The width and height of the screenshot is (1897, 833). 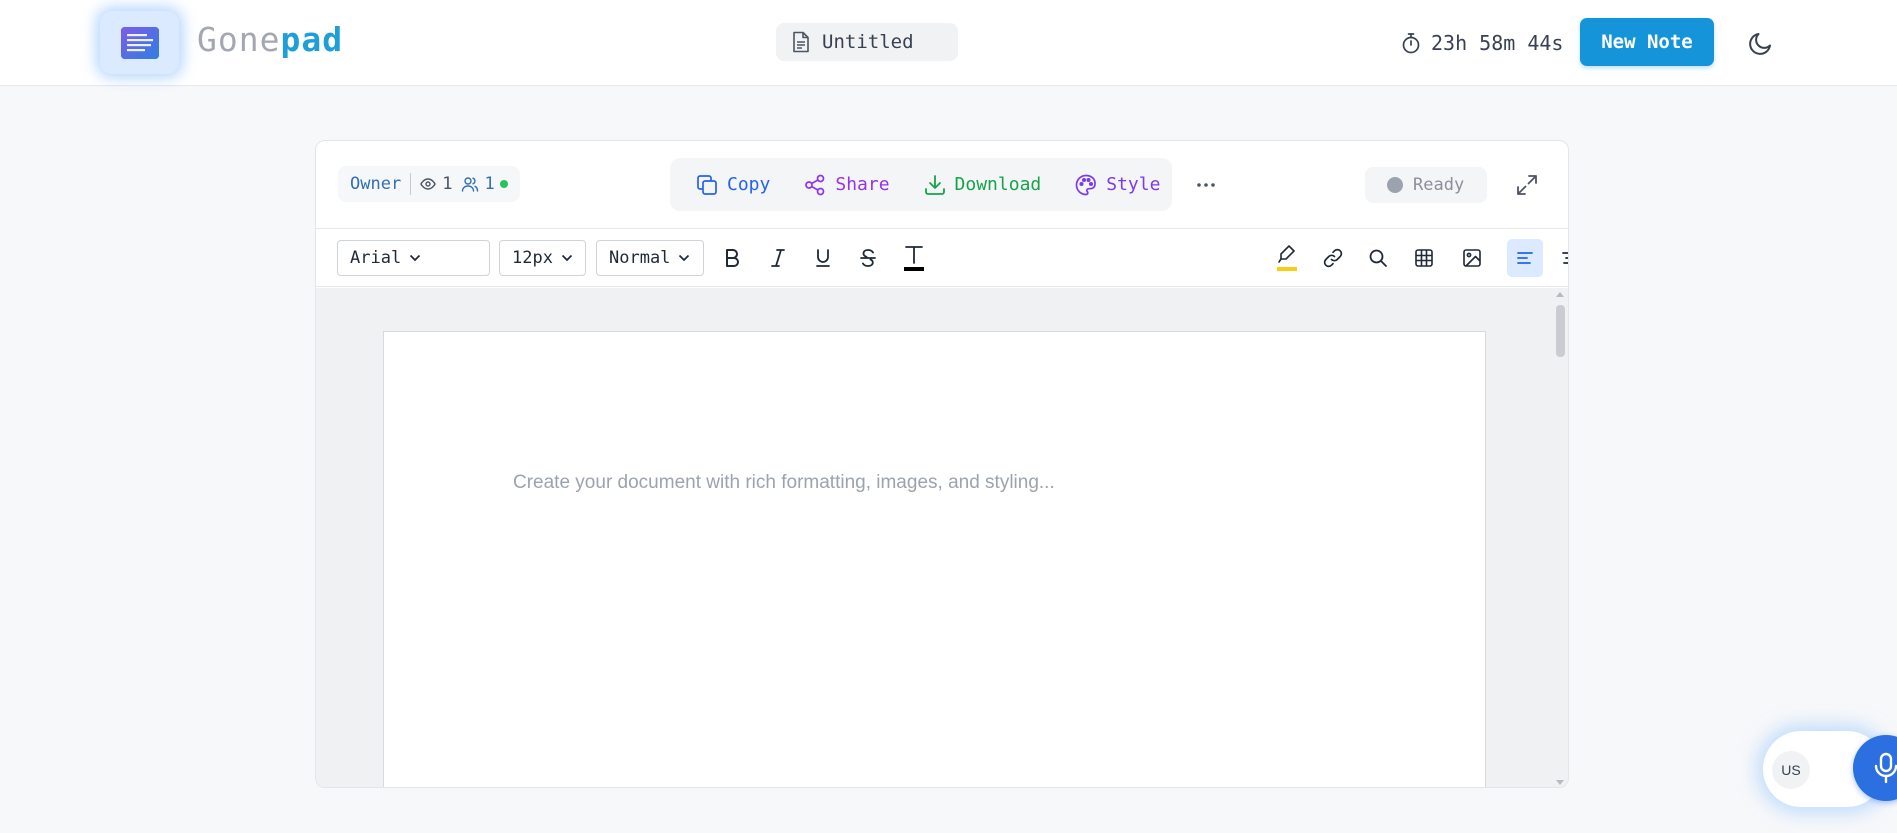 I want to click on search-icon, so click(x=1378, y=258).